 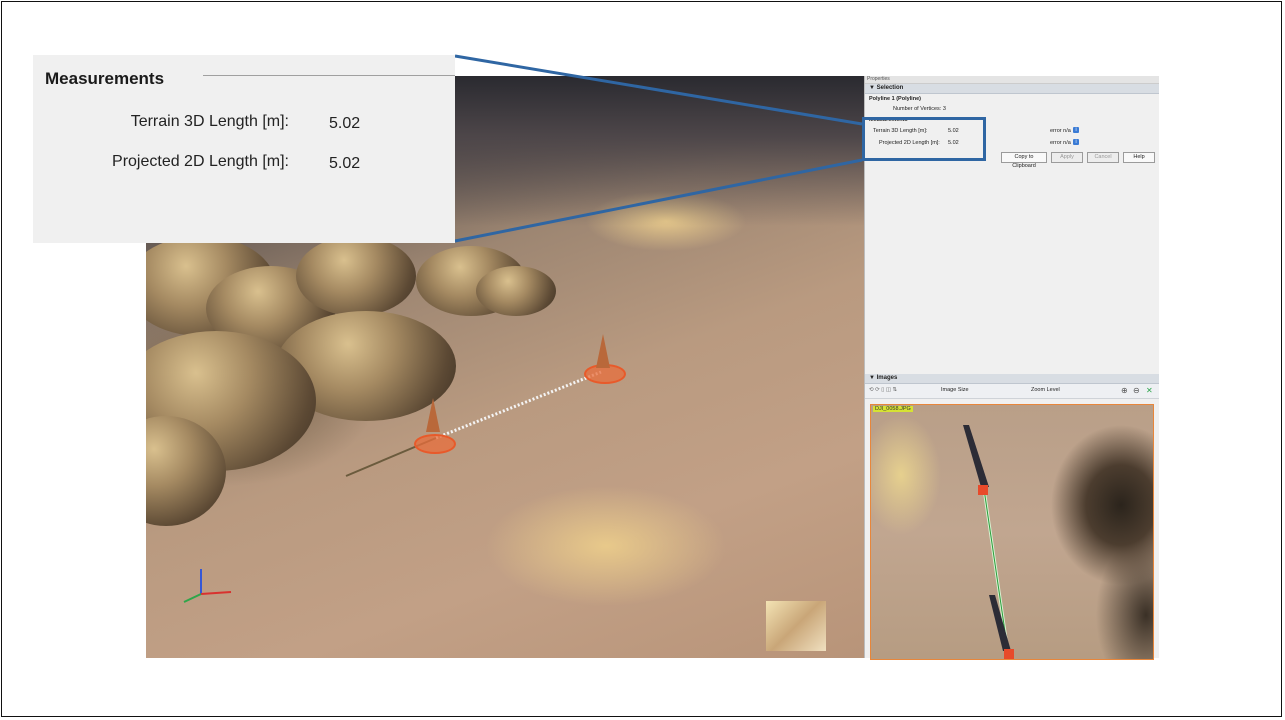 What do you see at coordinates (895, 99) in the screenshot?
I see `polyline-name: Polyline 1 (Polyline)` at bounding box center [895, 99].